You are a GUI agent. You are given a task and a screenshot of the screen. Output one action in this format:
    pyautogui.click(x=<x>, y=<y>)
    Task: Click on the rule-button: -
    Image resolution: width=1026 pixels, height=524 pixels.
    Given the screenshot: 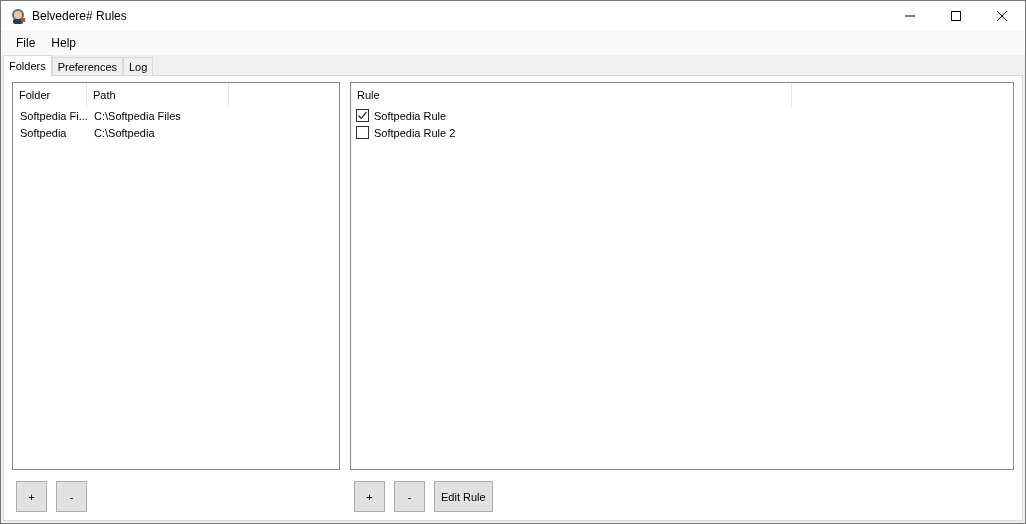 What is the action you would take?
    pyautogui.click(x=409, y=496)
    